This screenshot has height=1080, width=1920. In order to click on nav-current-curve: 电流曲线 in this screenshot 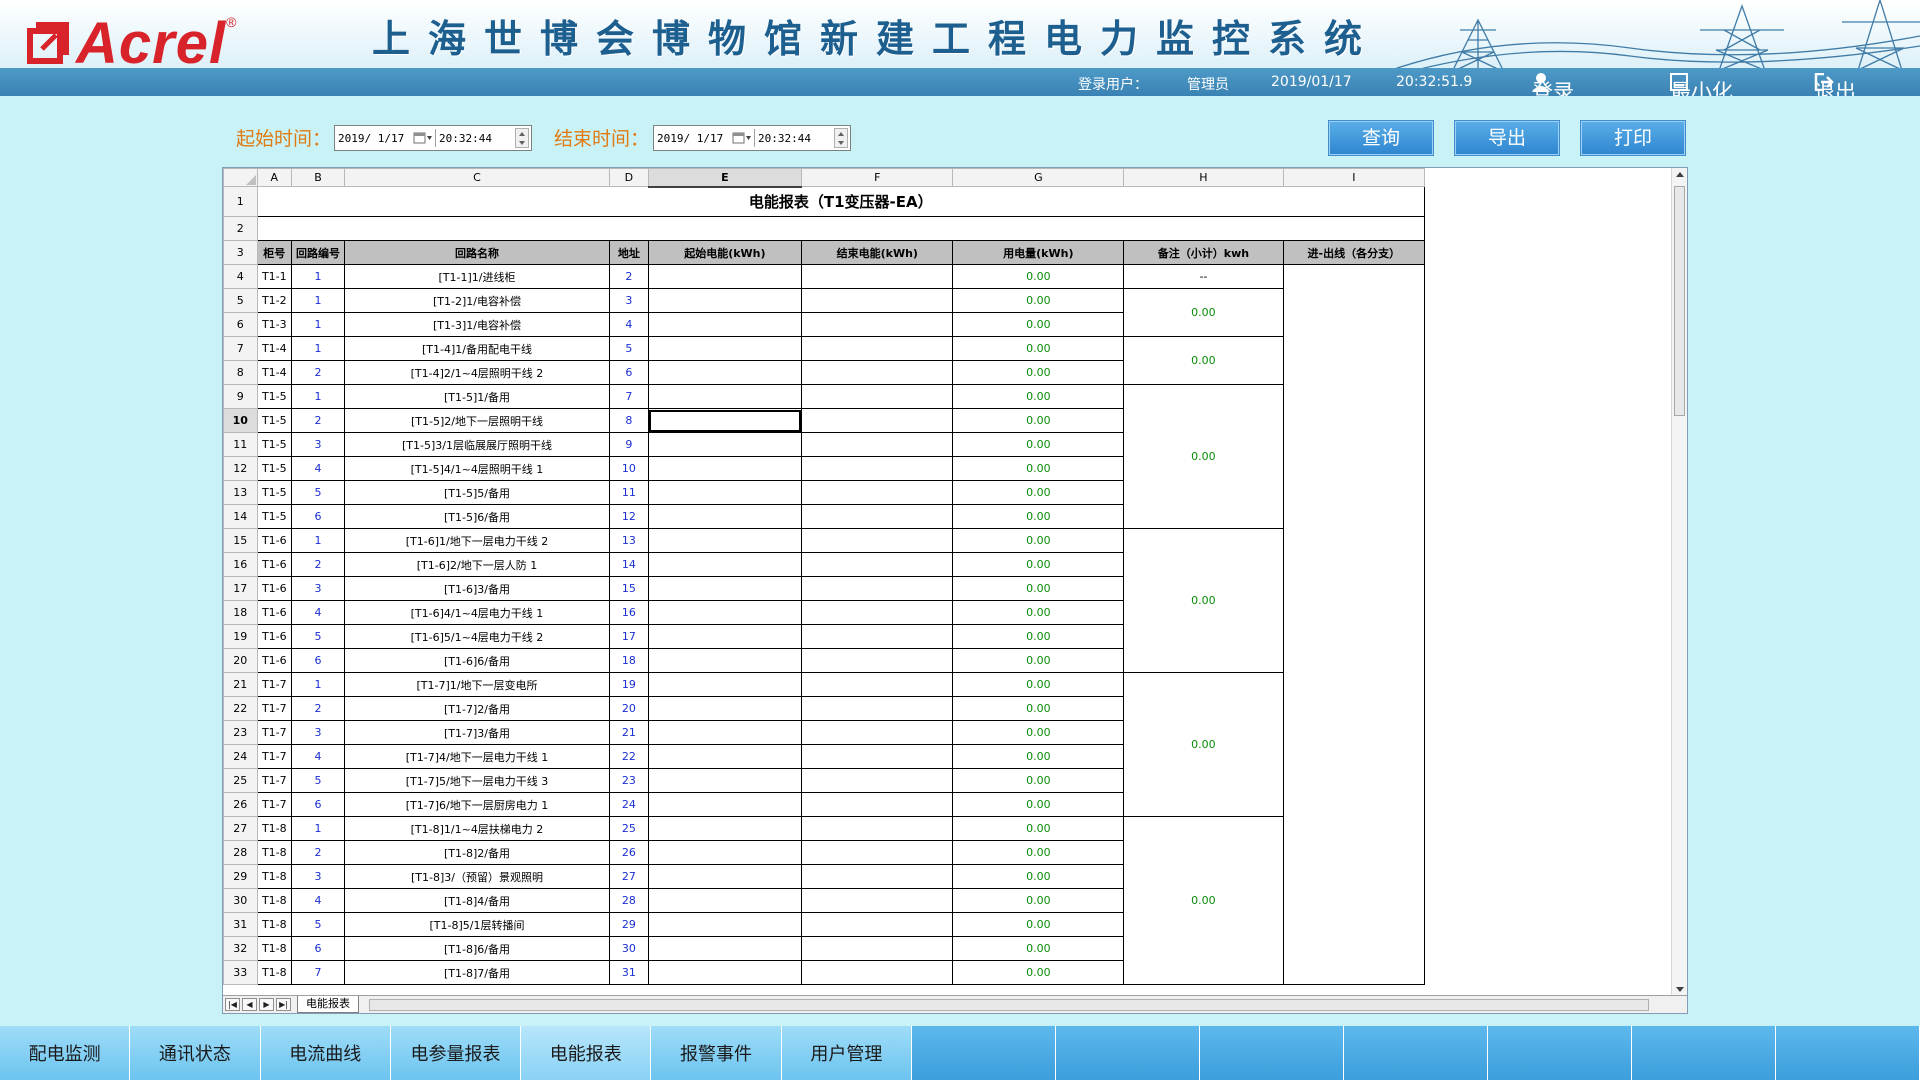, I will do `click(326, 1053)`.